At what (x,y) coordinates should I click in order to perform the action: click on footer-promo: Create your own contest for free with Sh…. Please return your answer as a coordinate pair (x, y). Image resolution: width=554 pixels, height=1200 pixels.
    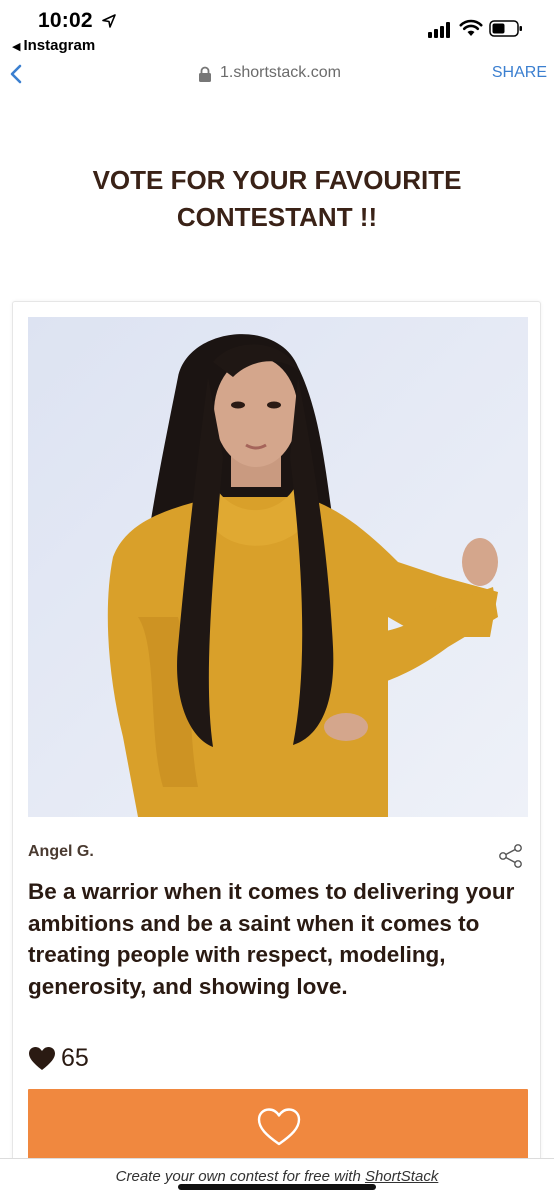
    Looking at the image, I should click on (277, 1176).